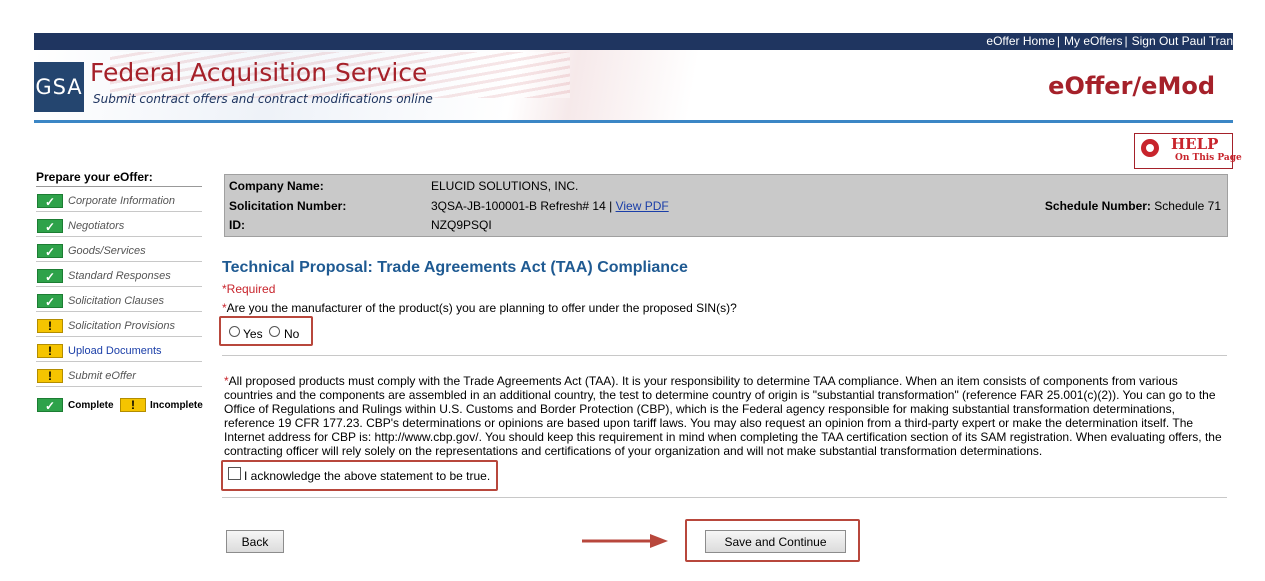  Describe the element at coordinates (255, 541) in the screenshot. I see `back-button: Back` at that location.